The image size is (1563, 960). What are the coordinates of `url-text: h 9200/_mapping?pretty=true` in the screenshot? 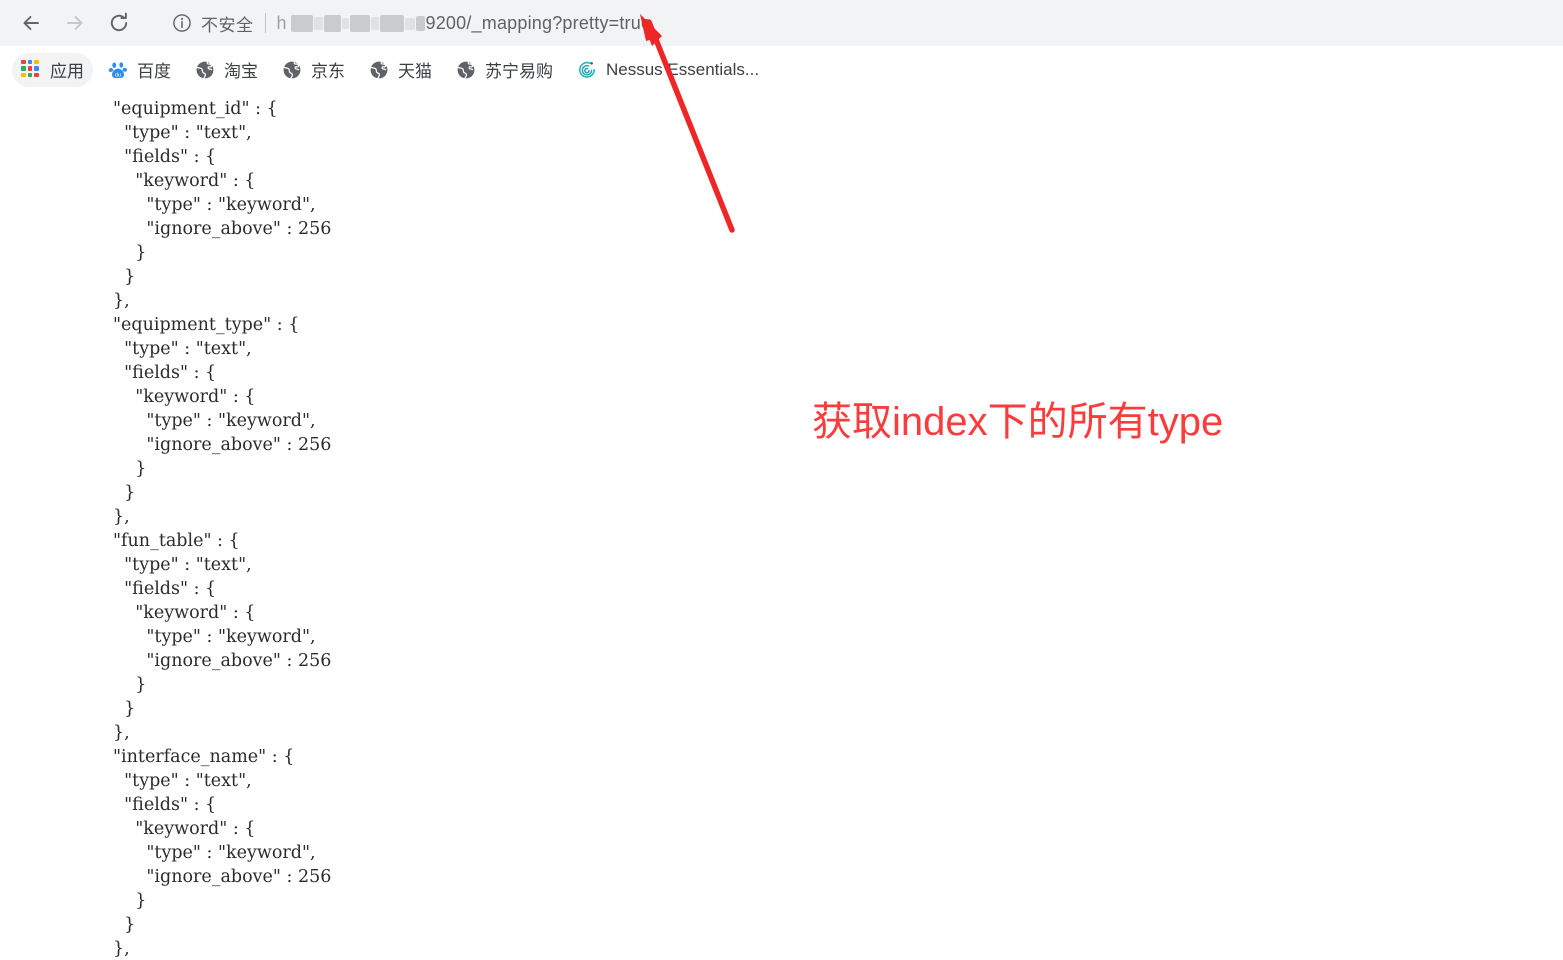 It's located at (464, 23).